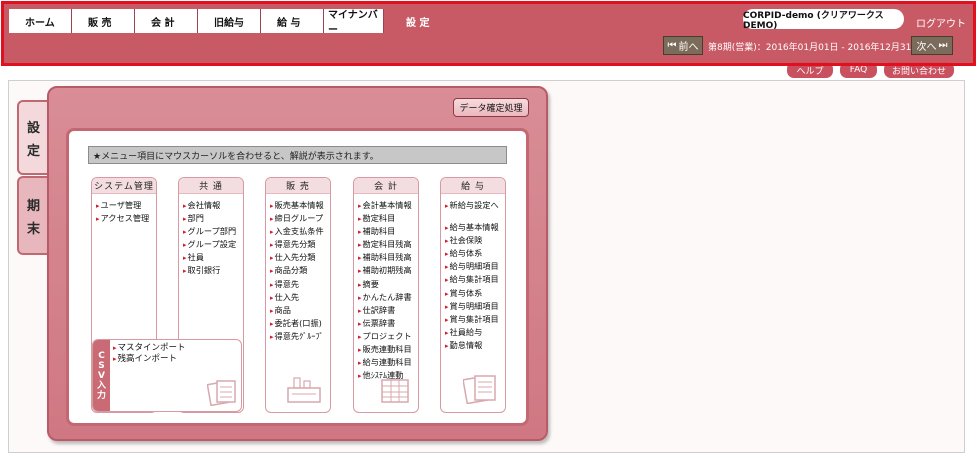 The image size is (979, 459). What do you see at coordinates (304, 390) in the screenshot?
I see `cash-register-icon` at bounding box center [304, 390].